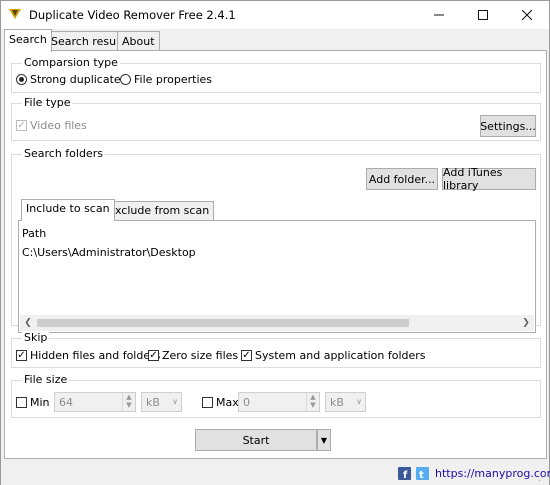 The image size is (550, 485). I want to click on system-folders-label: System and application folders, so click(340, 355).